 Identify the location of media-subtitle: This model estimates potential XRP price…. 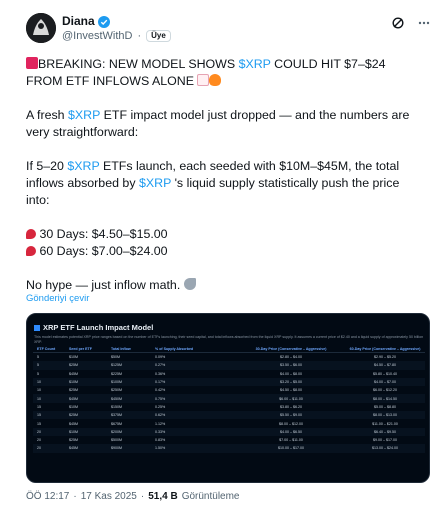
(229, 339).